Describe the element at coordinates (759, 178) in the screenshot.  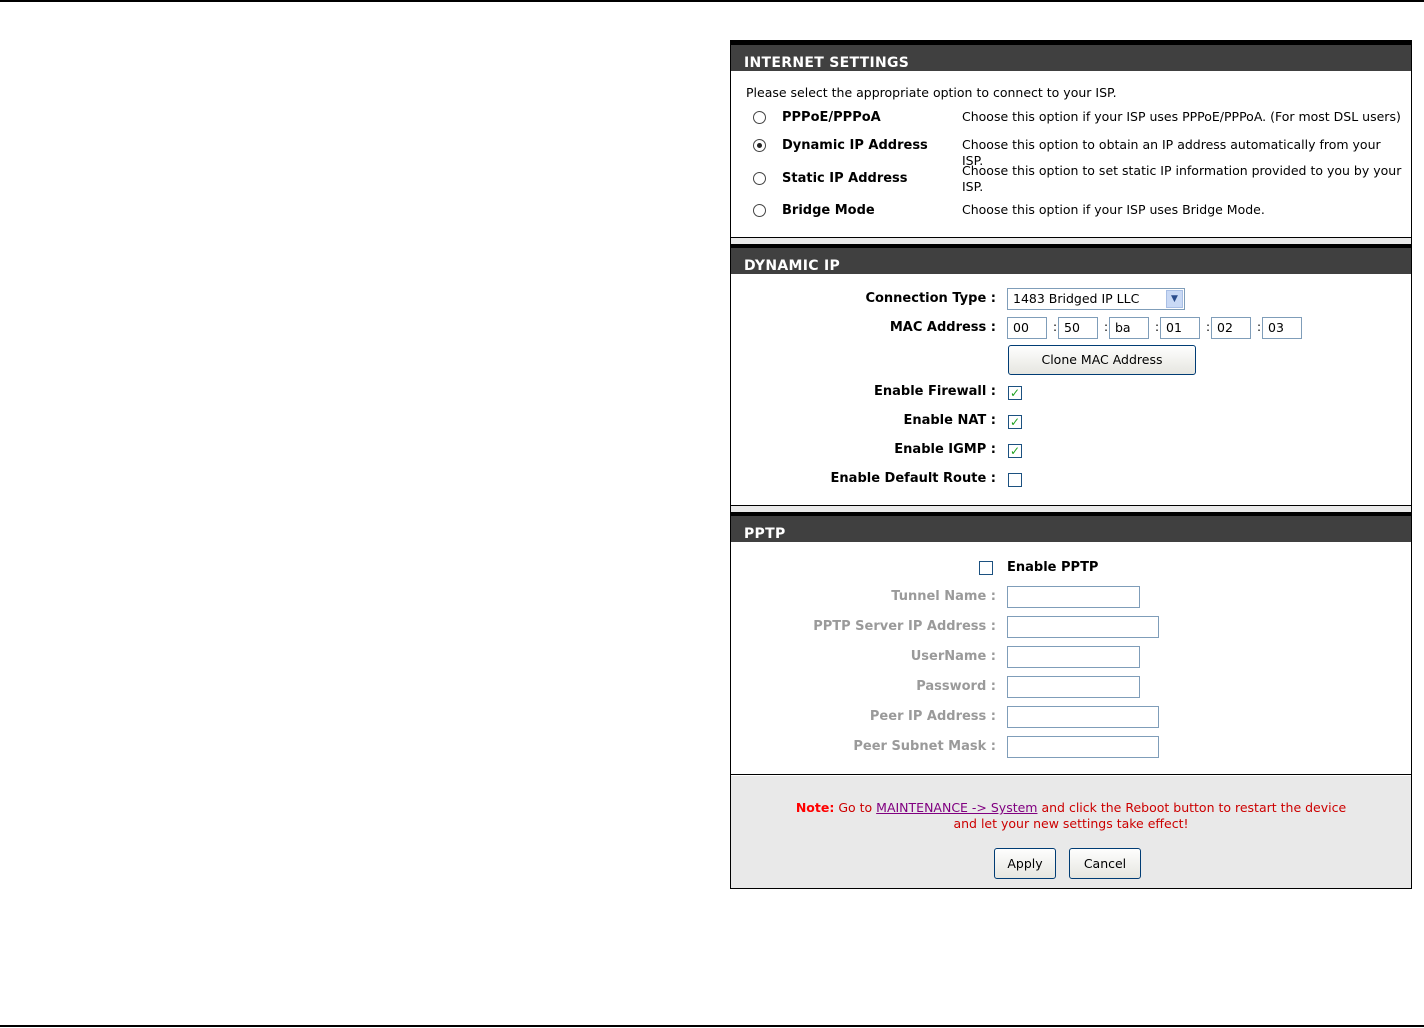
I see `radio-static-ip` at that location.